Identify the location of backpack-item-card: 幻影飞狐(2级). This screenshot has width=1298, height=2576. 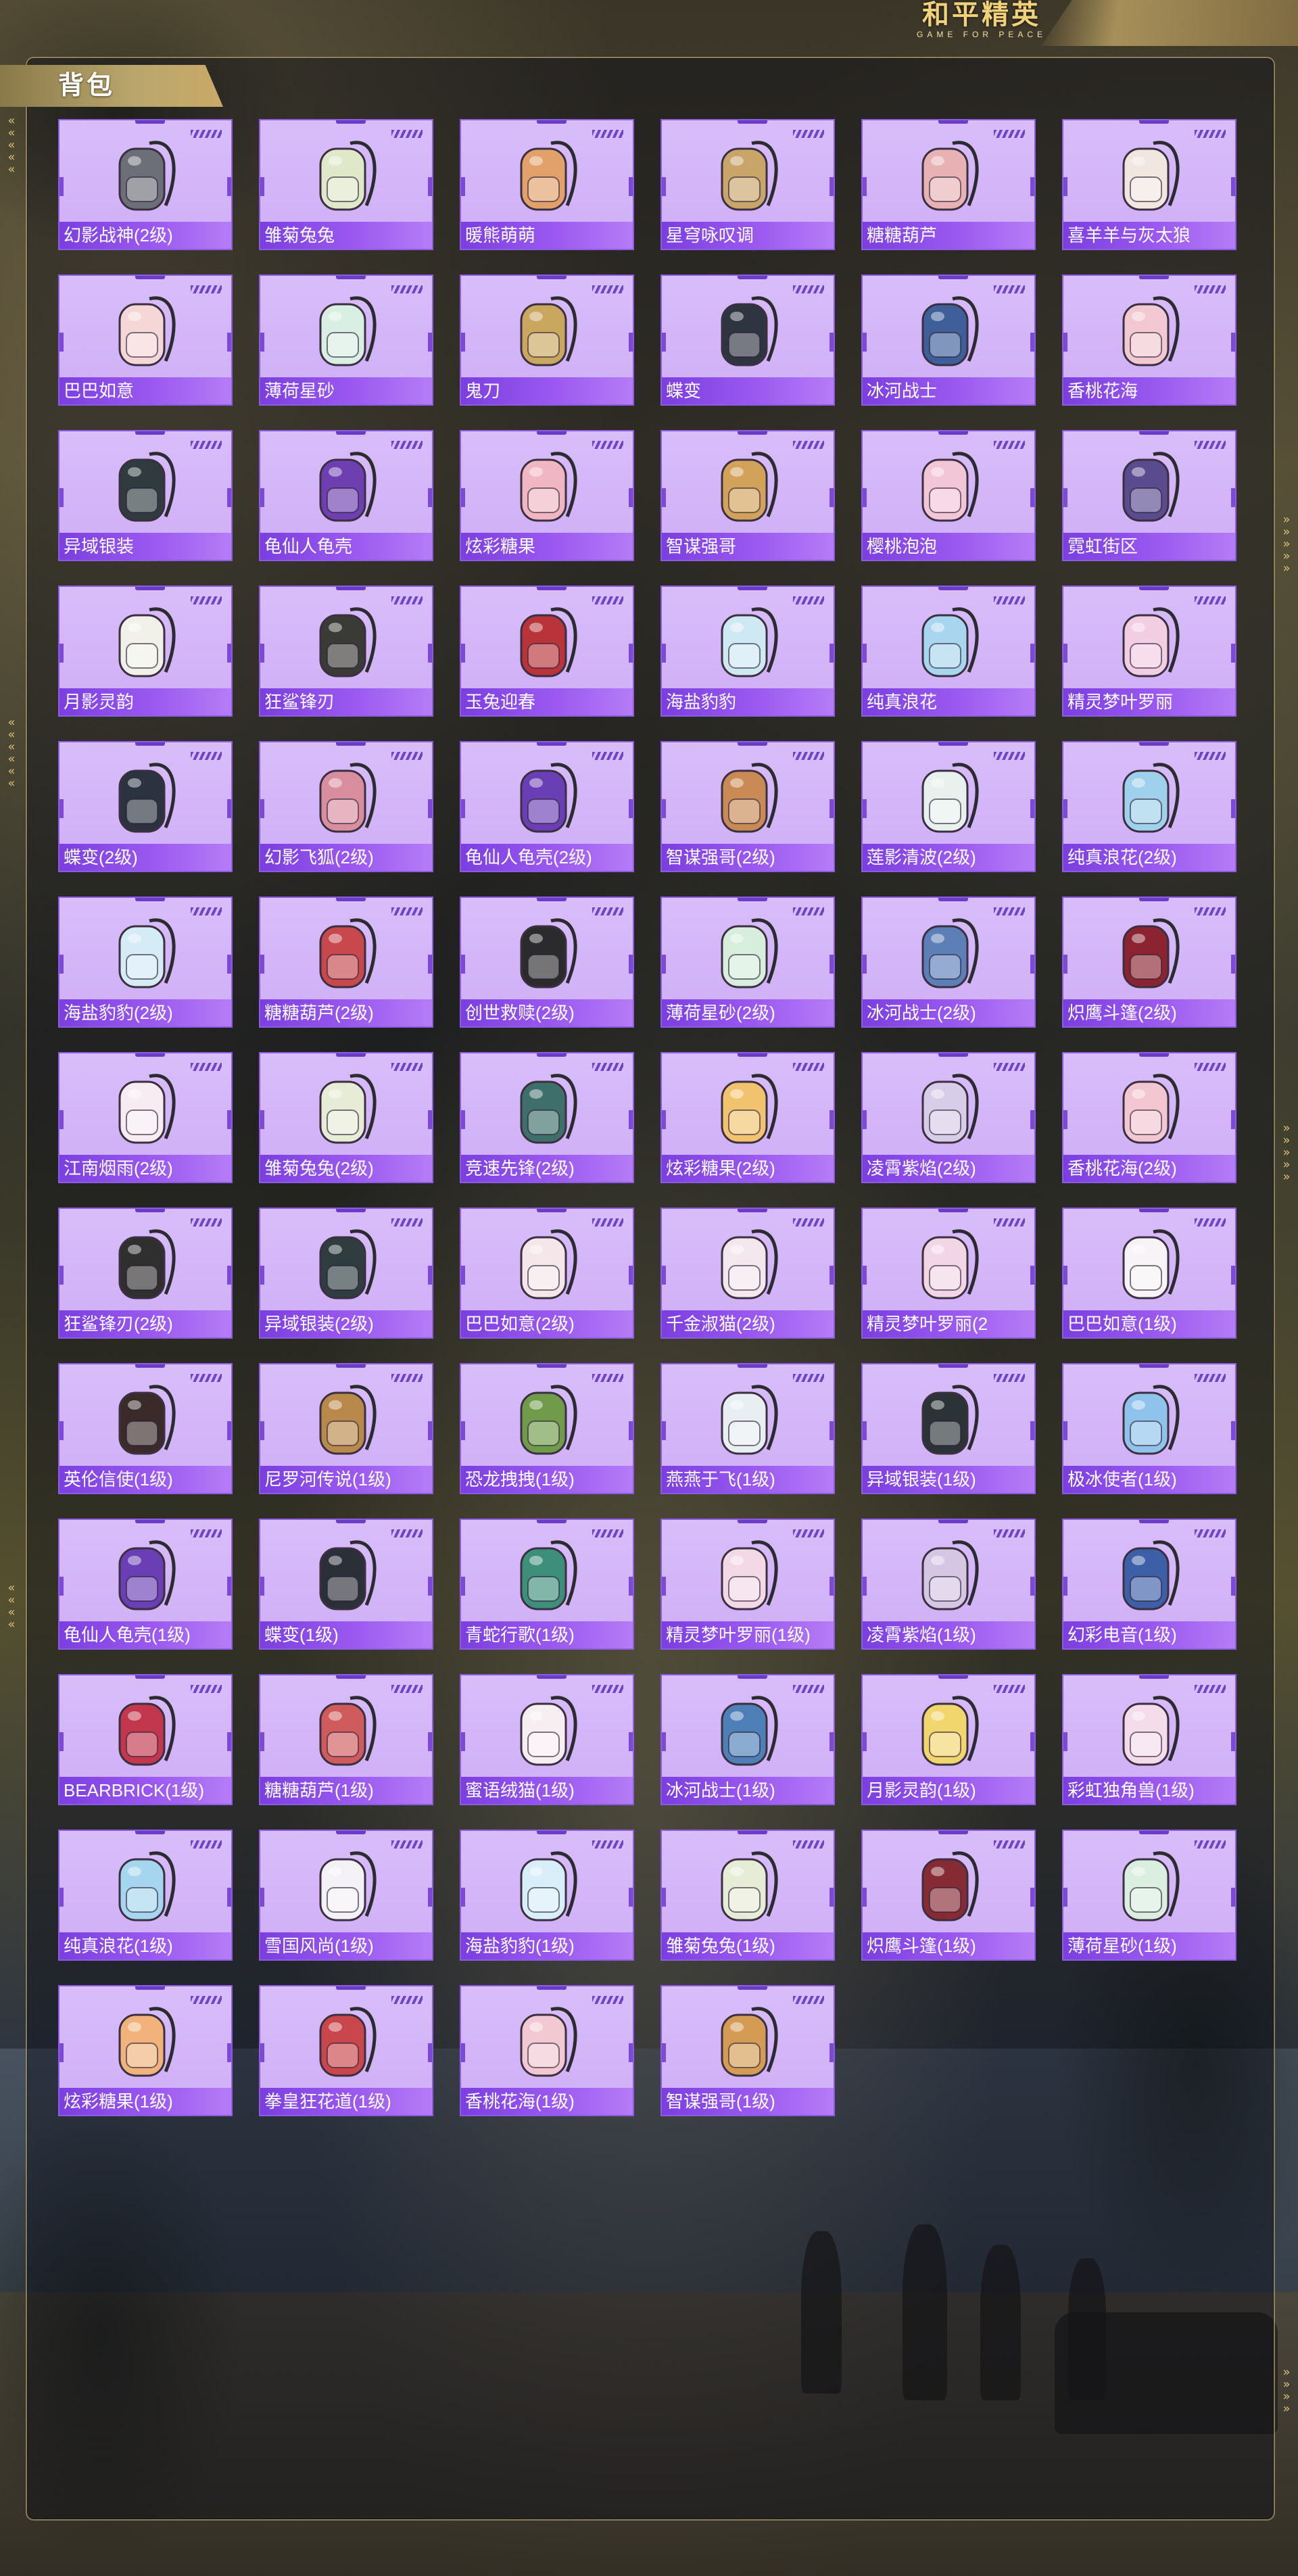
(346, 806).